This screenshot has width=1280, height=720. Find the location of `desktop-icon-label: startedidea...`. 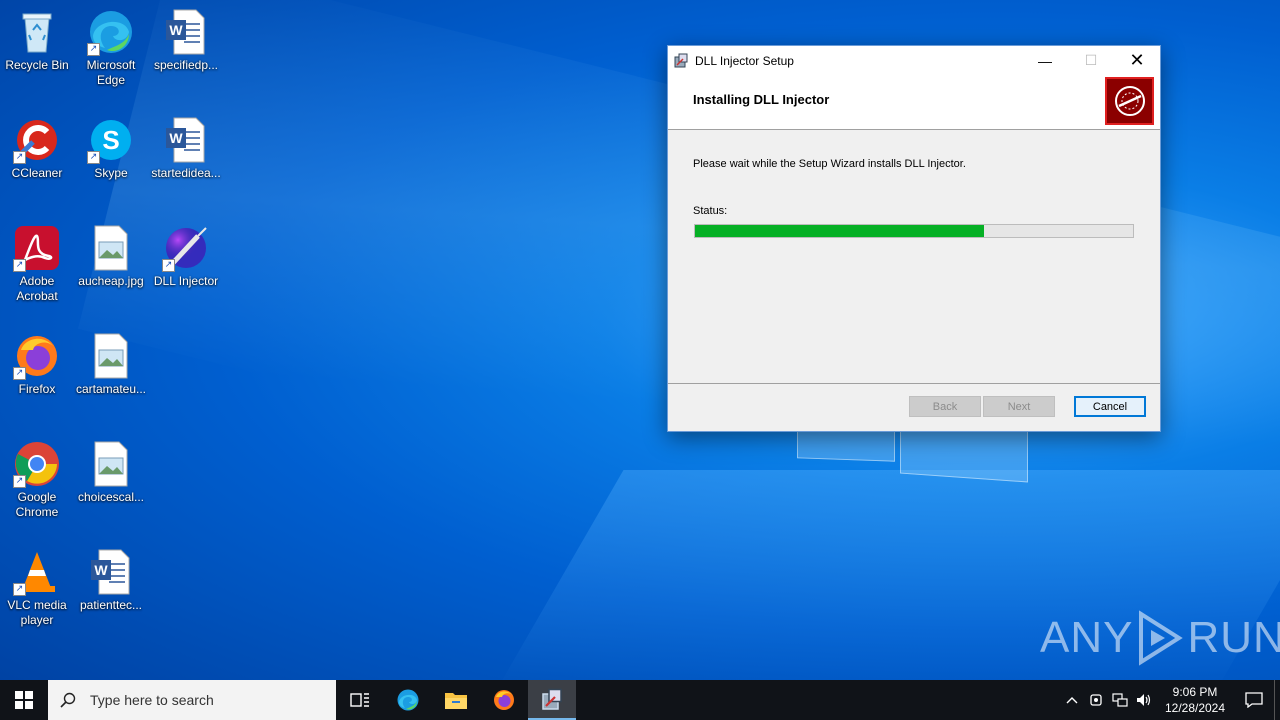

desktop-icon-label: startedidea... is located at coordinates (186, 173).